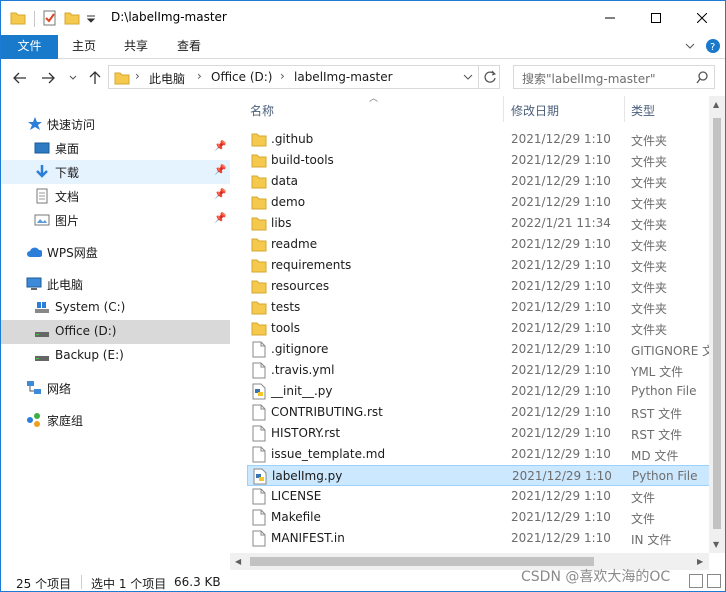 The width and height of the screenshot is (726, 592). I want to click on vertical-scrollbar: ▲ ▼, so click(717, 324).